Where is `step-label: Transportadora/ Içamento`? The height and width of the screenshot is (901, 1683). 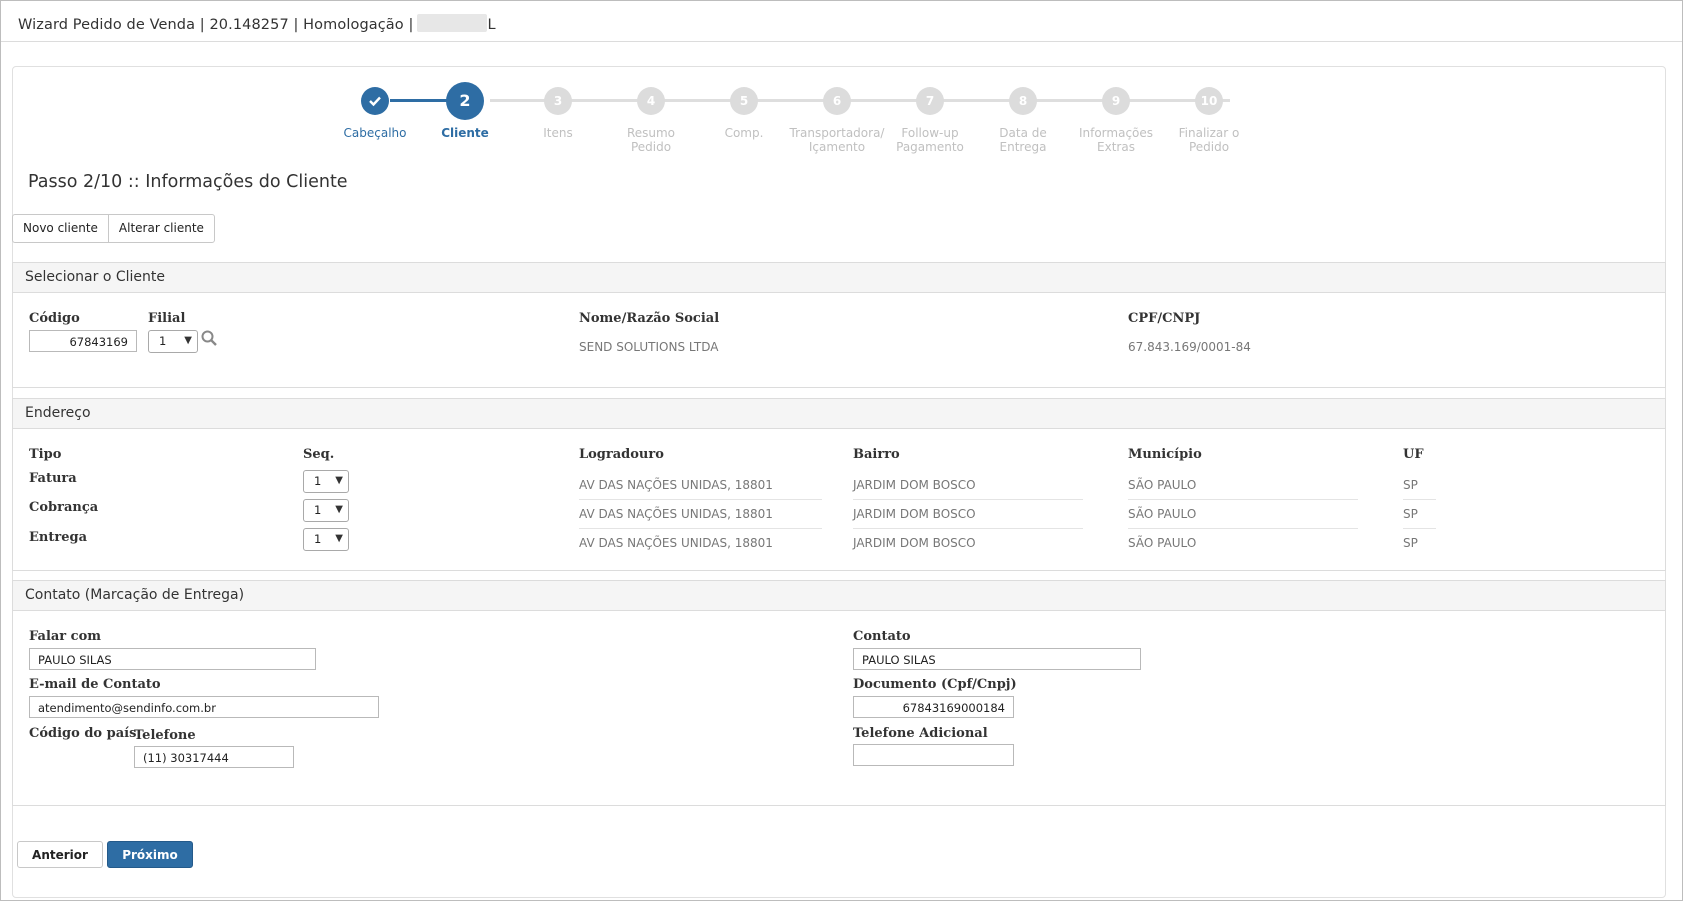 step-label: Transportadora/ Içamento is located at coordinates (837, 140).